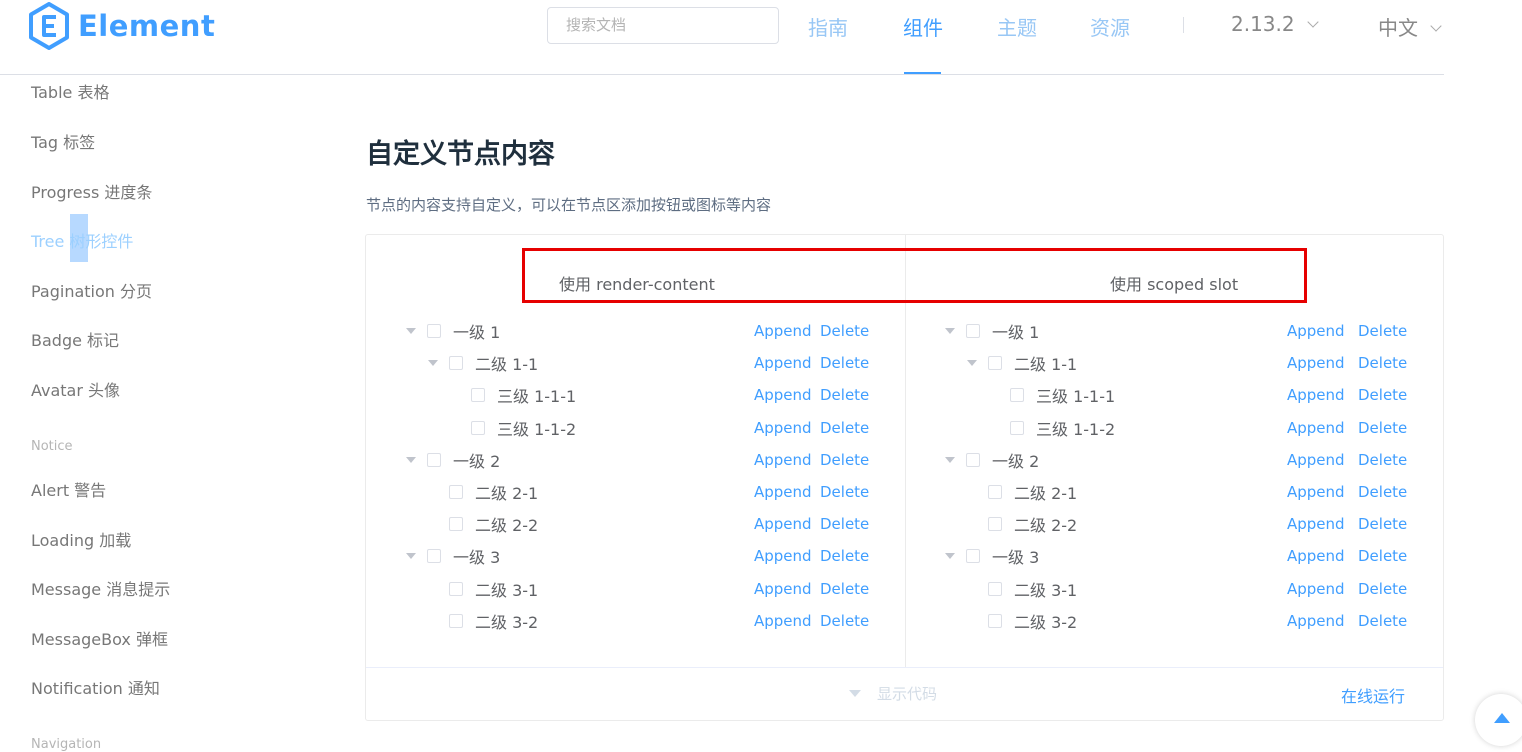  What do you see at coordinates (91, 290) in the screenshot?
I see `sidebar-item-pagination: Pagination 分页` at bounding box center [91, 290].